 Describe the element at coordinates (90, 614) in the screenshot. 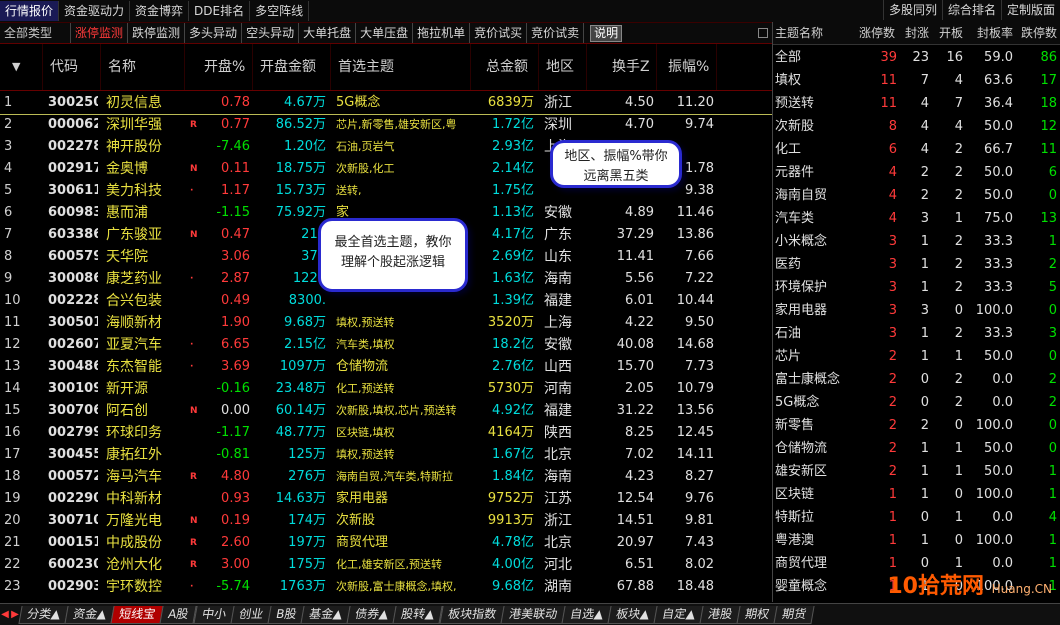

I see `bottom-tab: 资金▲` at that location.